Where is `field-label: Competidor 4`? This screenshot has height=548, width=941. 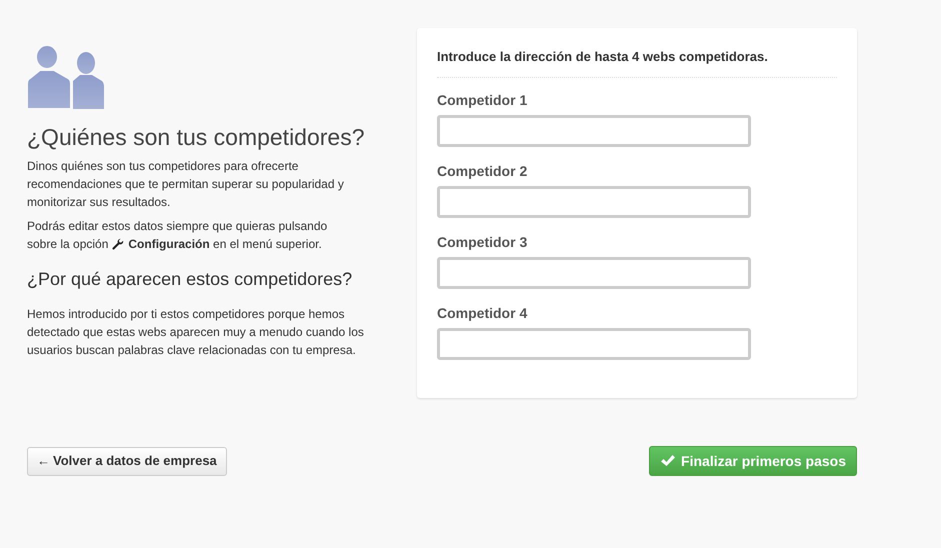
field-label: Competidor 4 is located at coordinates (482, 313).